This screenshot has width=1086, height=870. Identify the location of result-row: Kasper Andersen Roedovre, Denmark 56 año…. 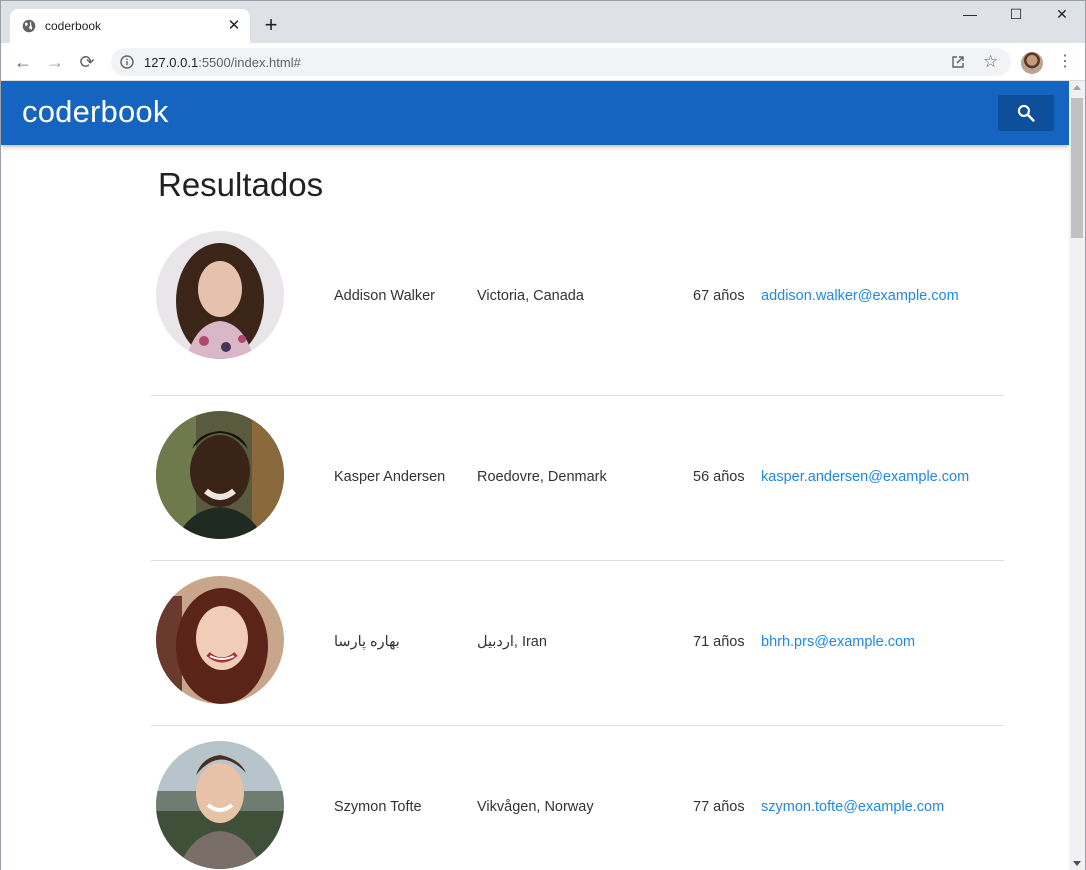
(577, 478).